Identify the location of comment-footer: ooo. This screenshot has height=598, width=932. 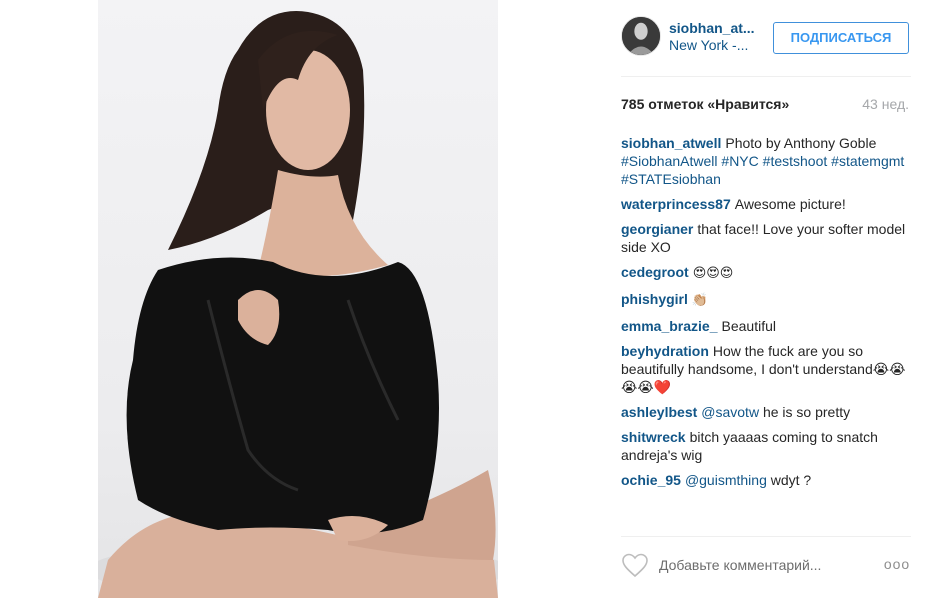
(766, 565).